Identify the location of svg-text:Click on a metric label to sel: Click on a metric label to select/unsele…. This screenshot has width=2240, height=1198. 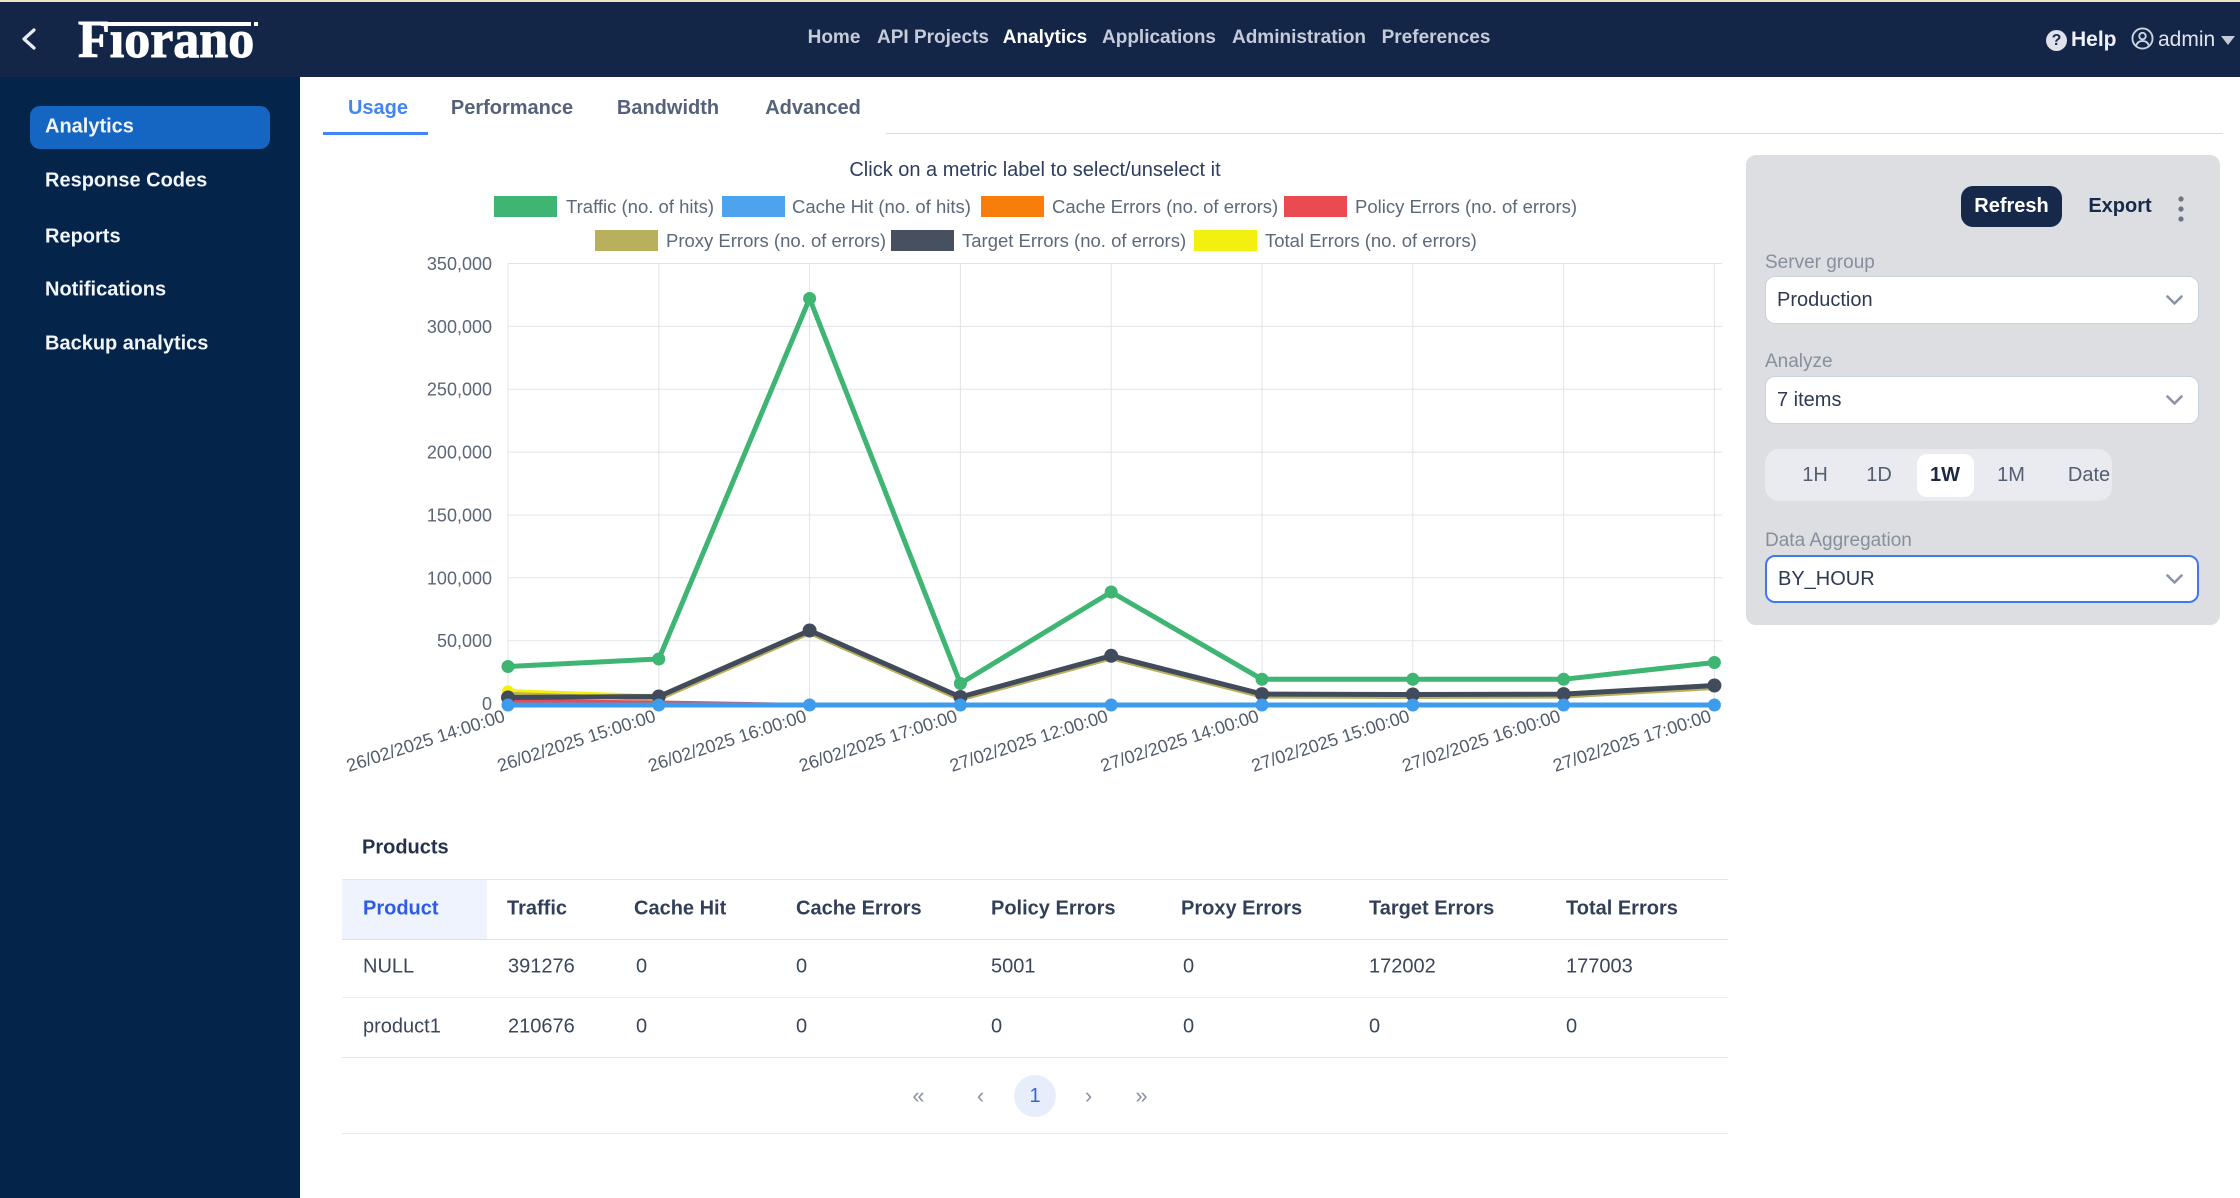
(1035, 170).